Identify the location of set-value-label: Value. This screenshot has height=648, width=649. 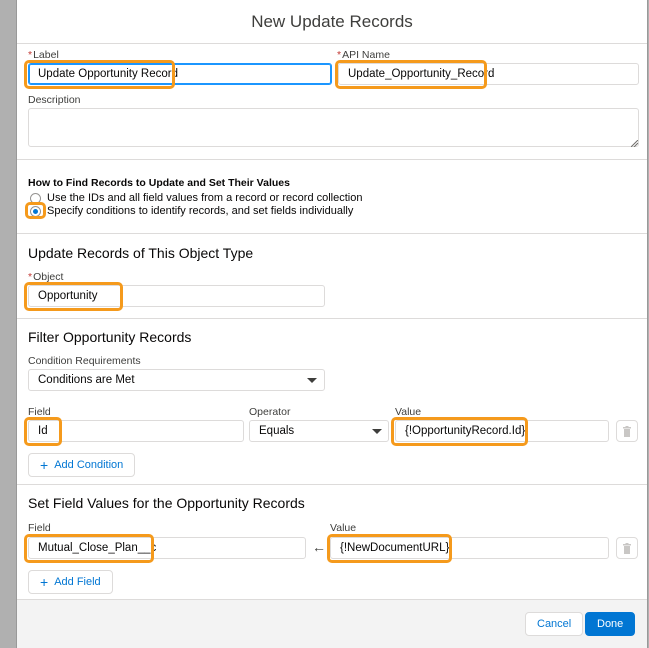
(343, 528).